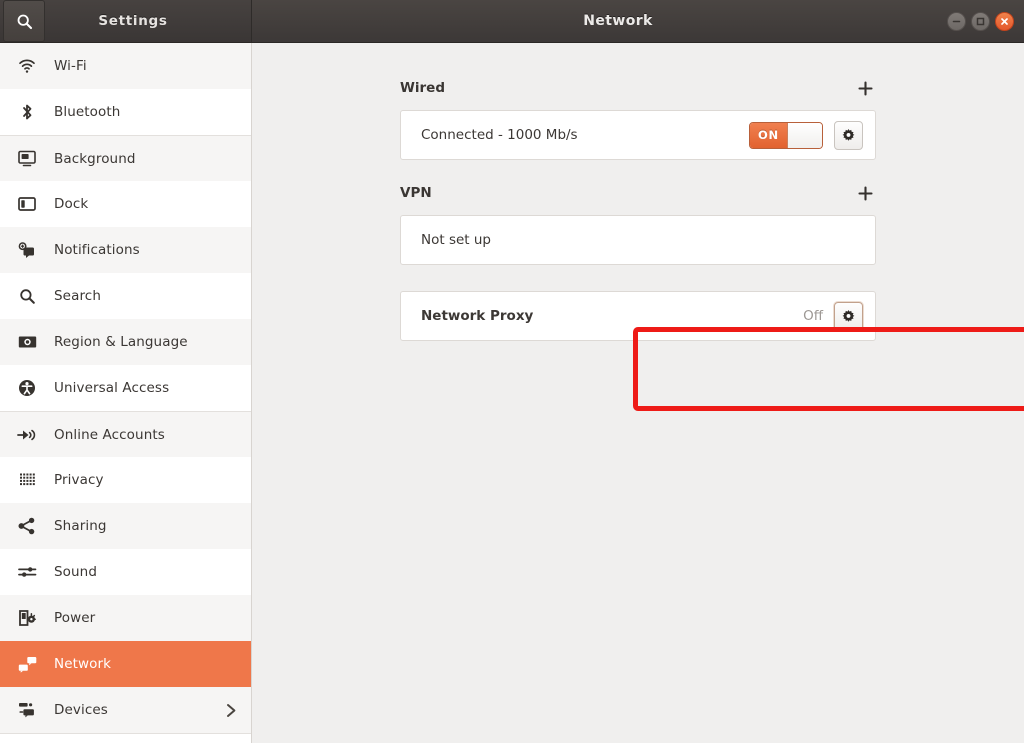 This screenshot has width=1024, height=743. What do you see at coordinates (618, 21) in the screenshot?
I see `page-title: Network` at bounding box center [618, 21].